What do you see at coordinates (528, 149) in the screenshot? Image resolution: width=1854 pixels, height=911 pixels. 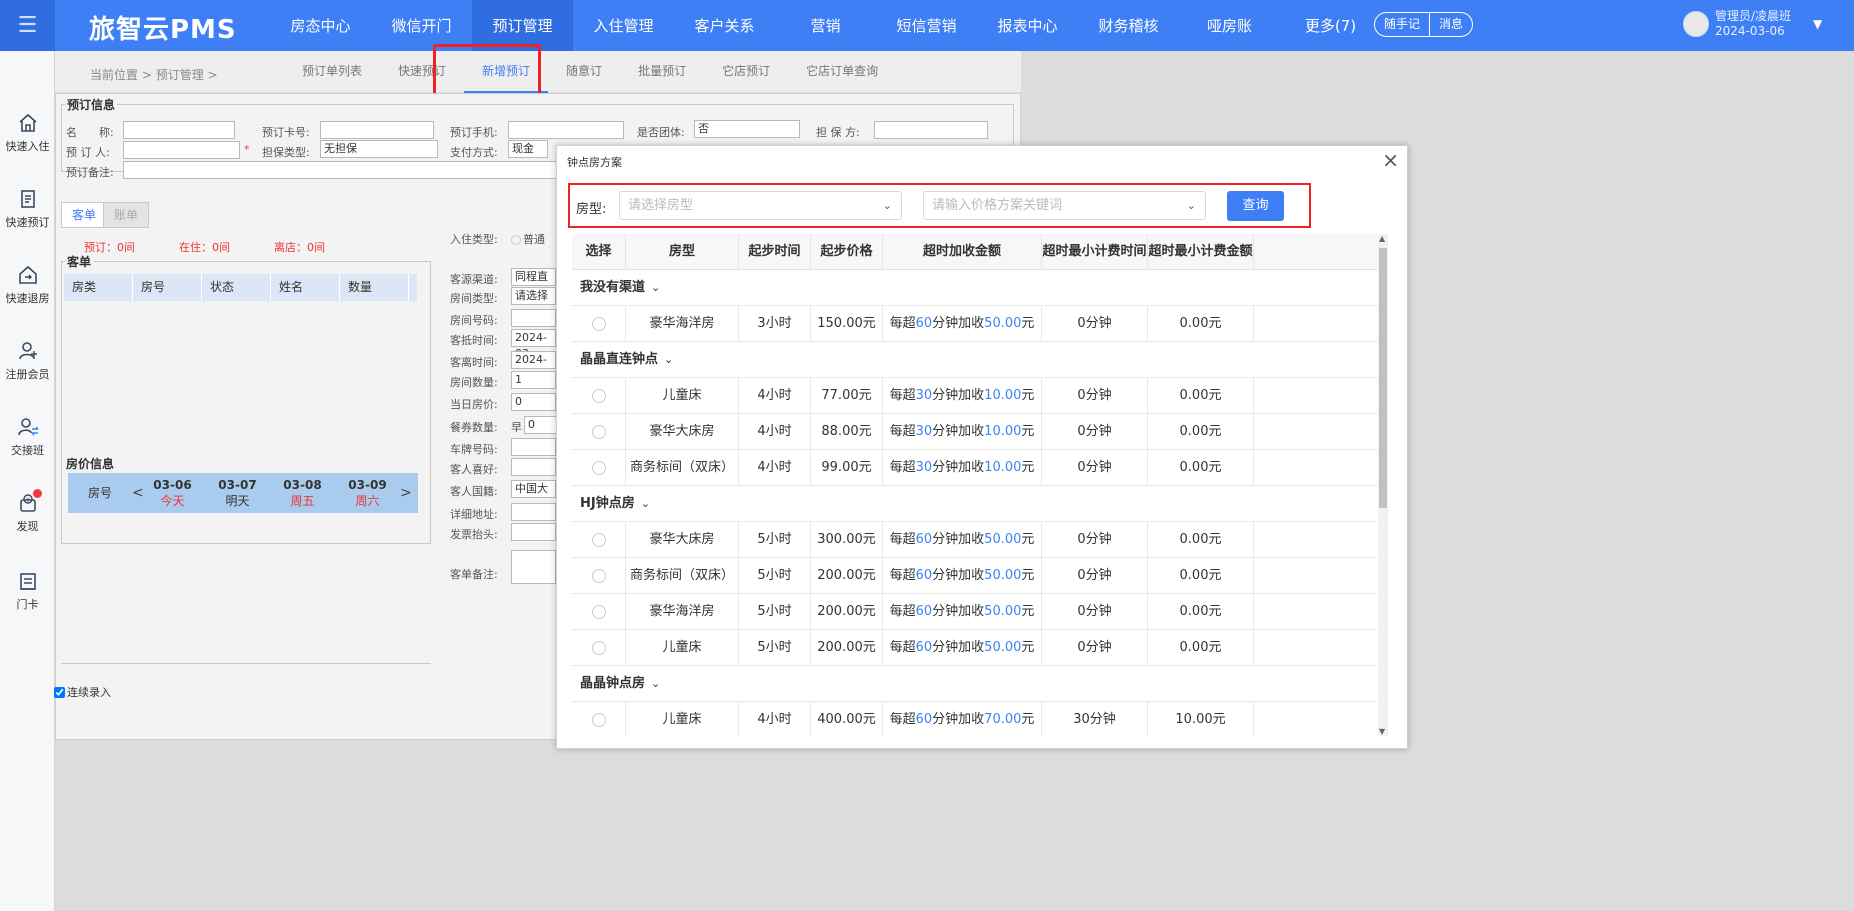 I see `pay-select: 现金` at bounding box center [528, 149].